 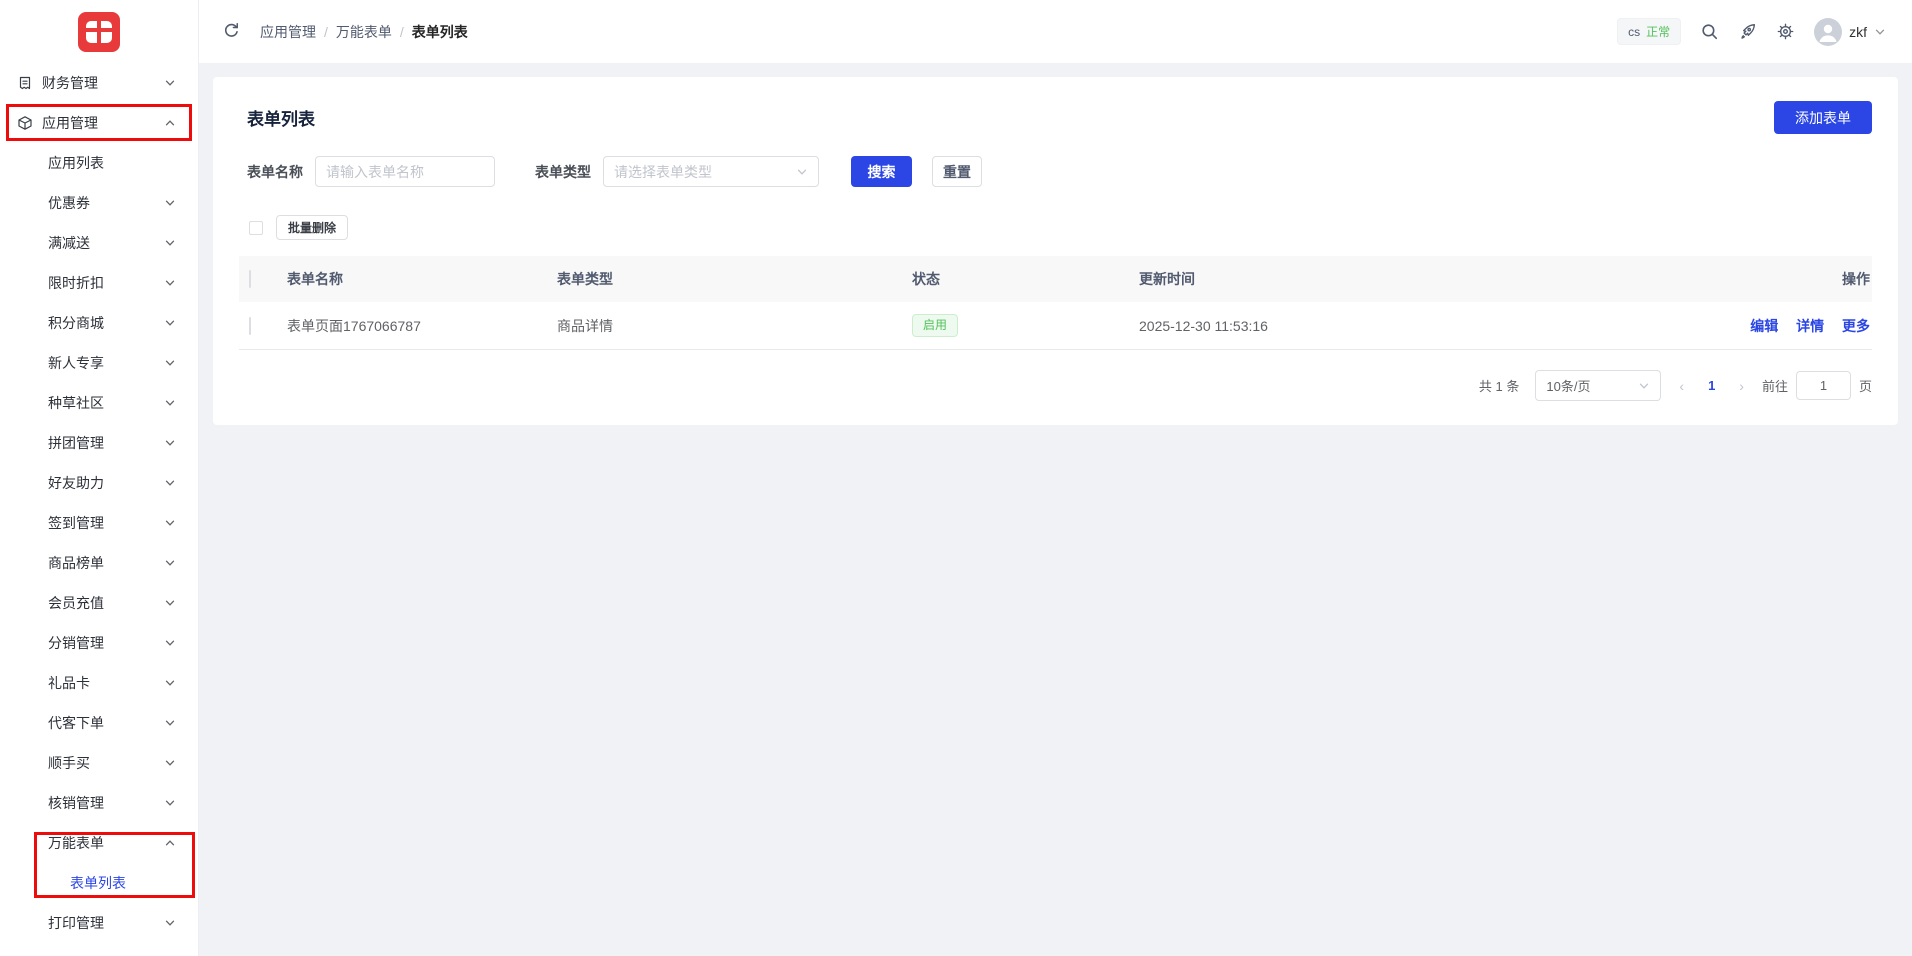 What do you see at coordinates (99, 923) in the screenshot?
I see `sidebar-item-print: 打印管理` at bounding box center [99, 923].